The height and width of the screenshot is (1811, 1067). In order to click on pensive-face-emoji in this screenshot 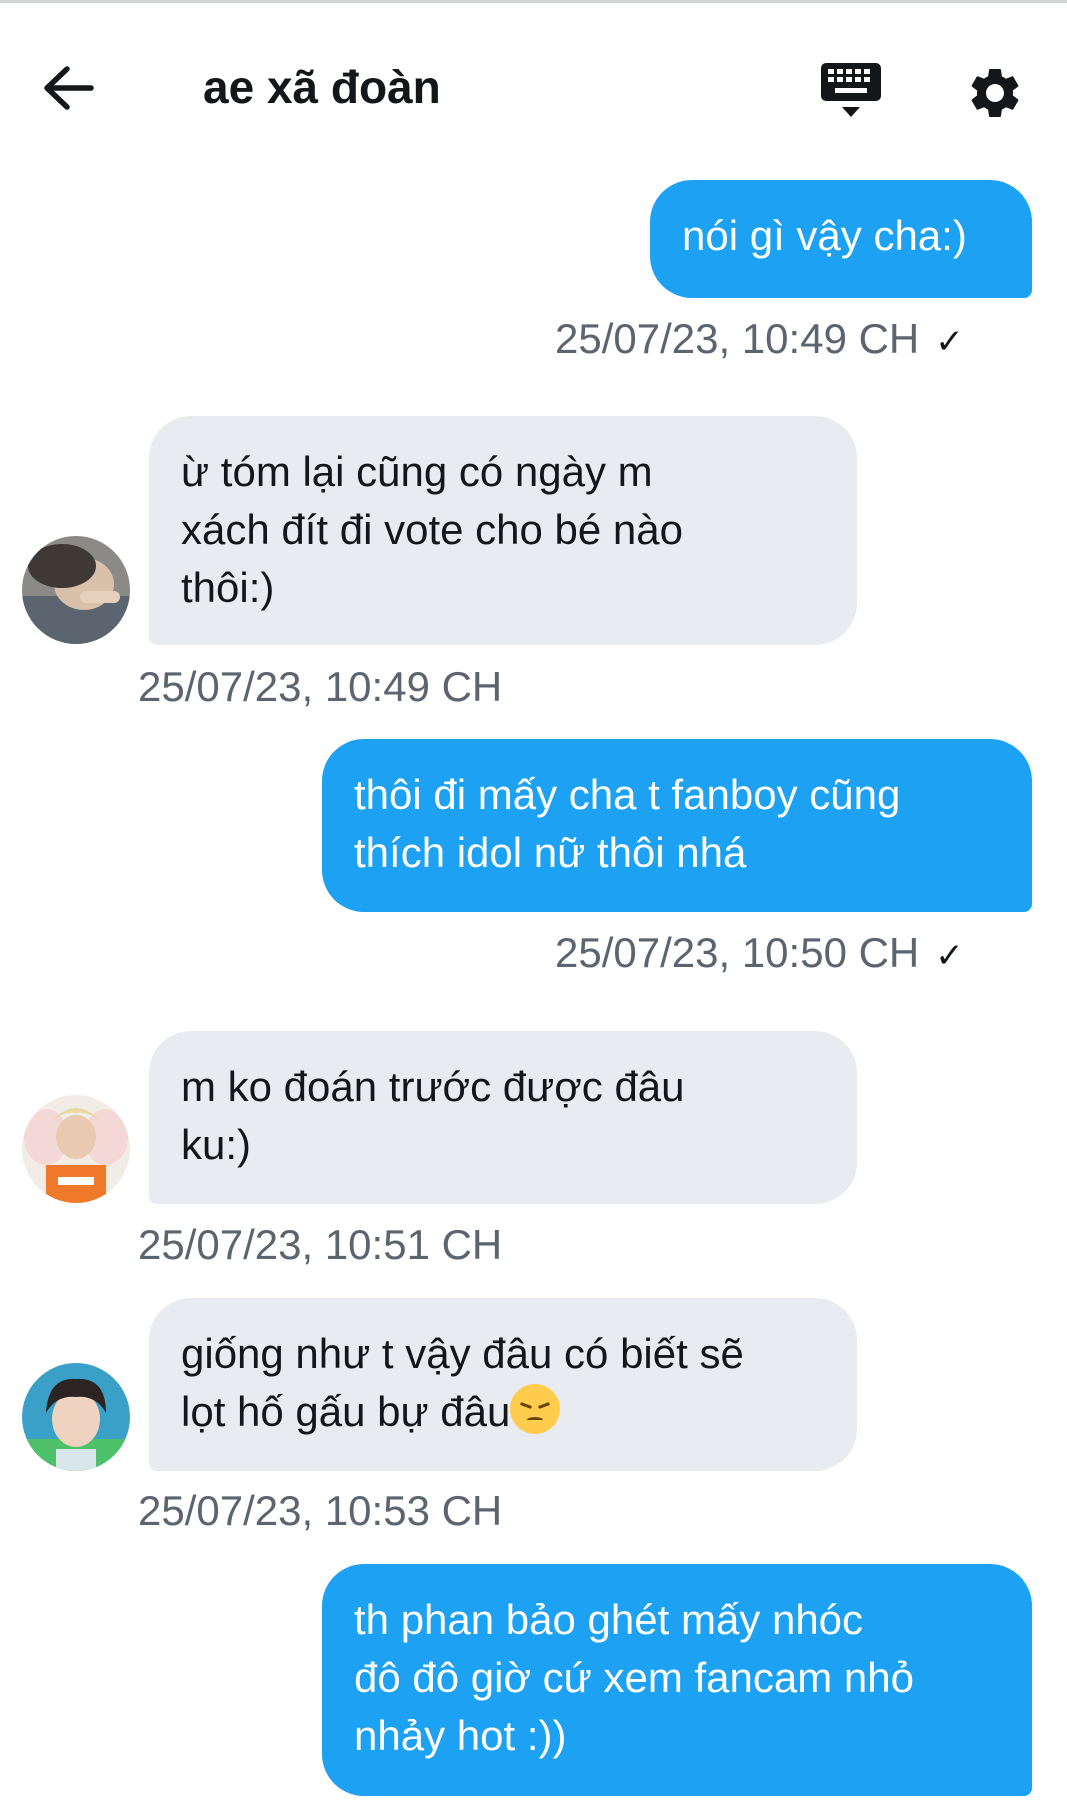, I will do `click(535, 1409)`.